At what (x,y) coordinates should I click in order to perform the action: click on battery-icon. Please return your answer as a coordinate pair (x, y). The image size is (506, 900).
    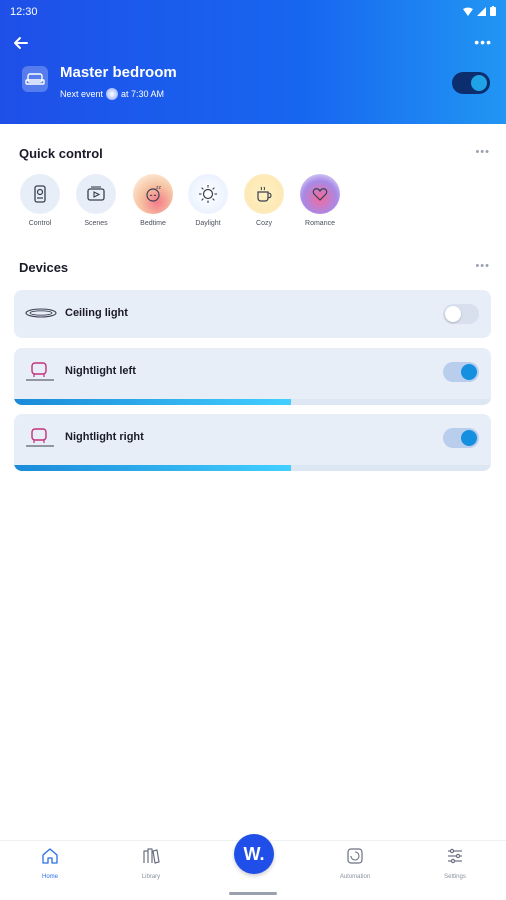
    Looking at the image, I should click on (493, 11).